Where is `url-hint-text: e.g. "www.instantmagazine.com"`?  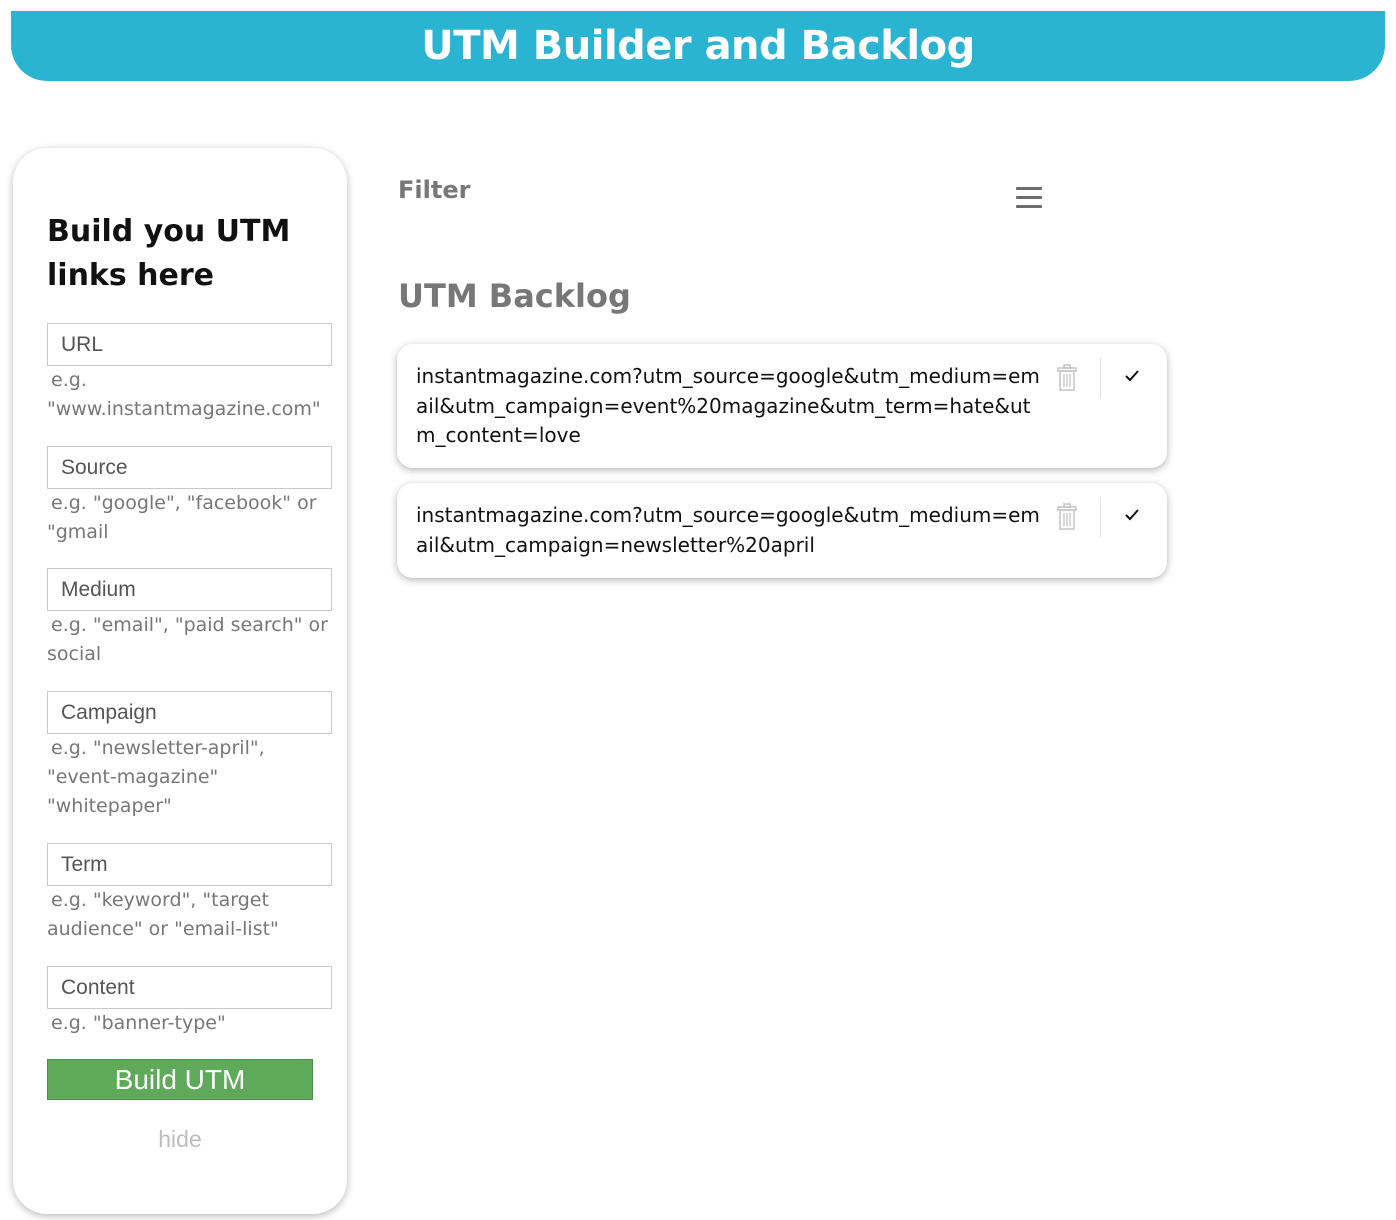 url-hint-text: e.g. "www.instantmagazine.com" is located at coordinates (184, 394).